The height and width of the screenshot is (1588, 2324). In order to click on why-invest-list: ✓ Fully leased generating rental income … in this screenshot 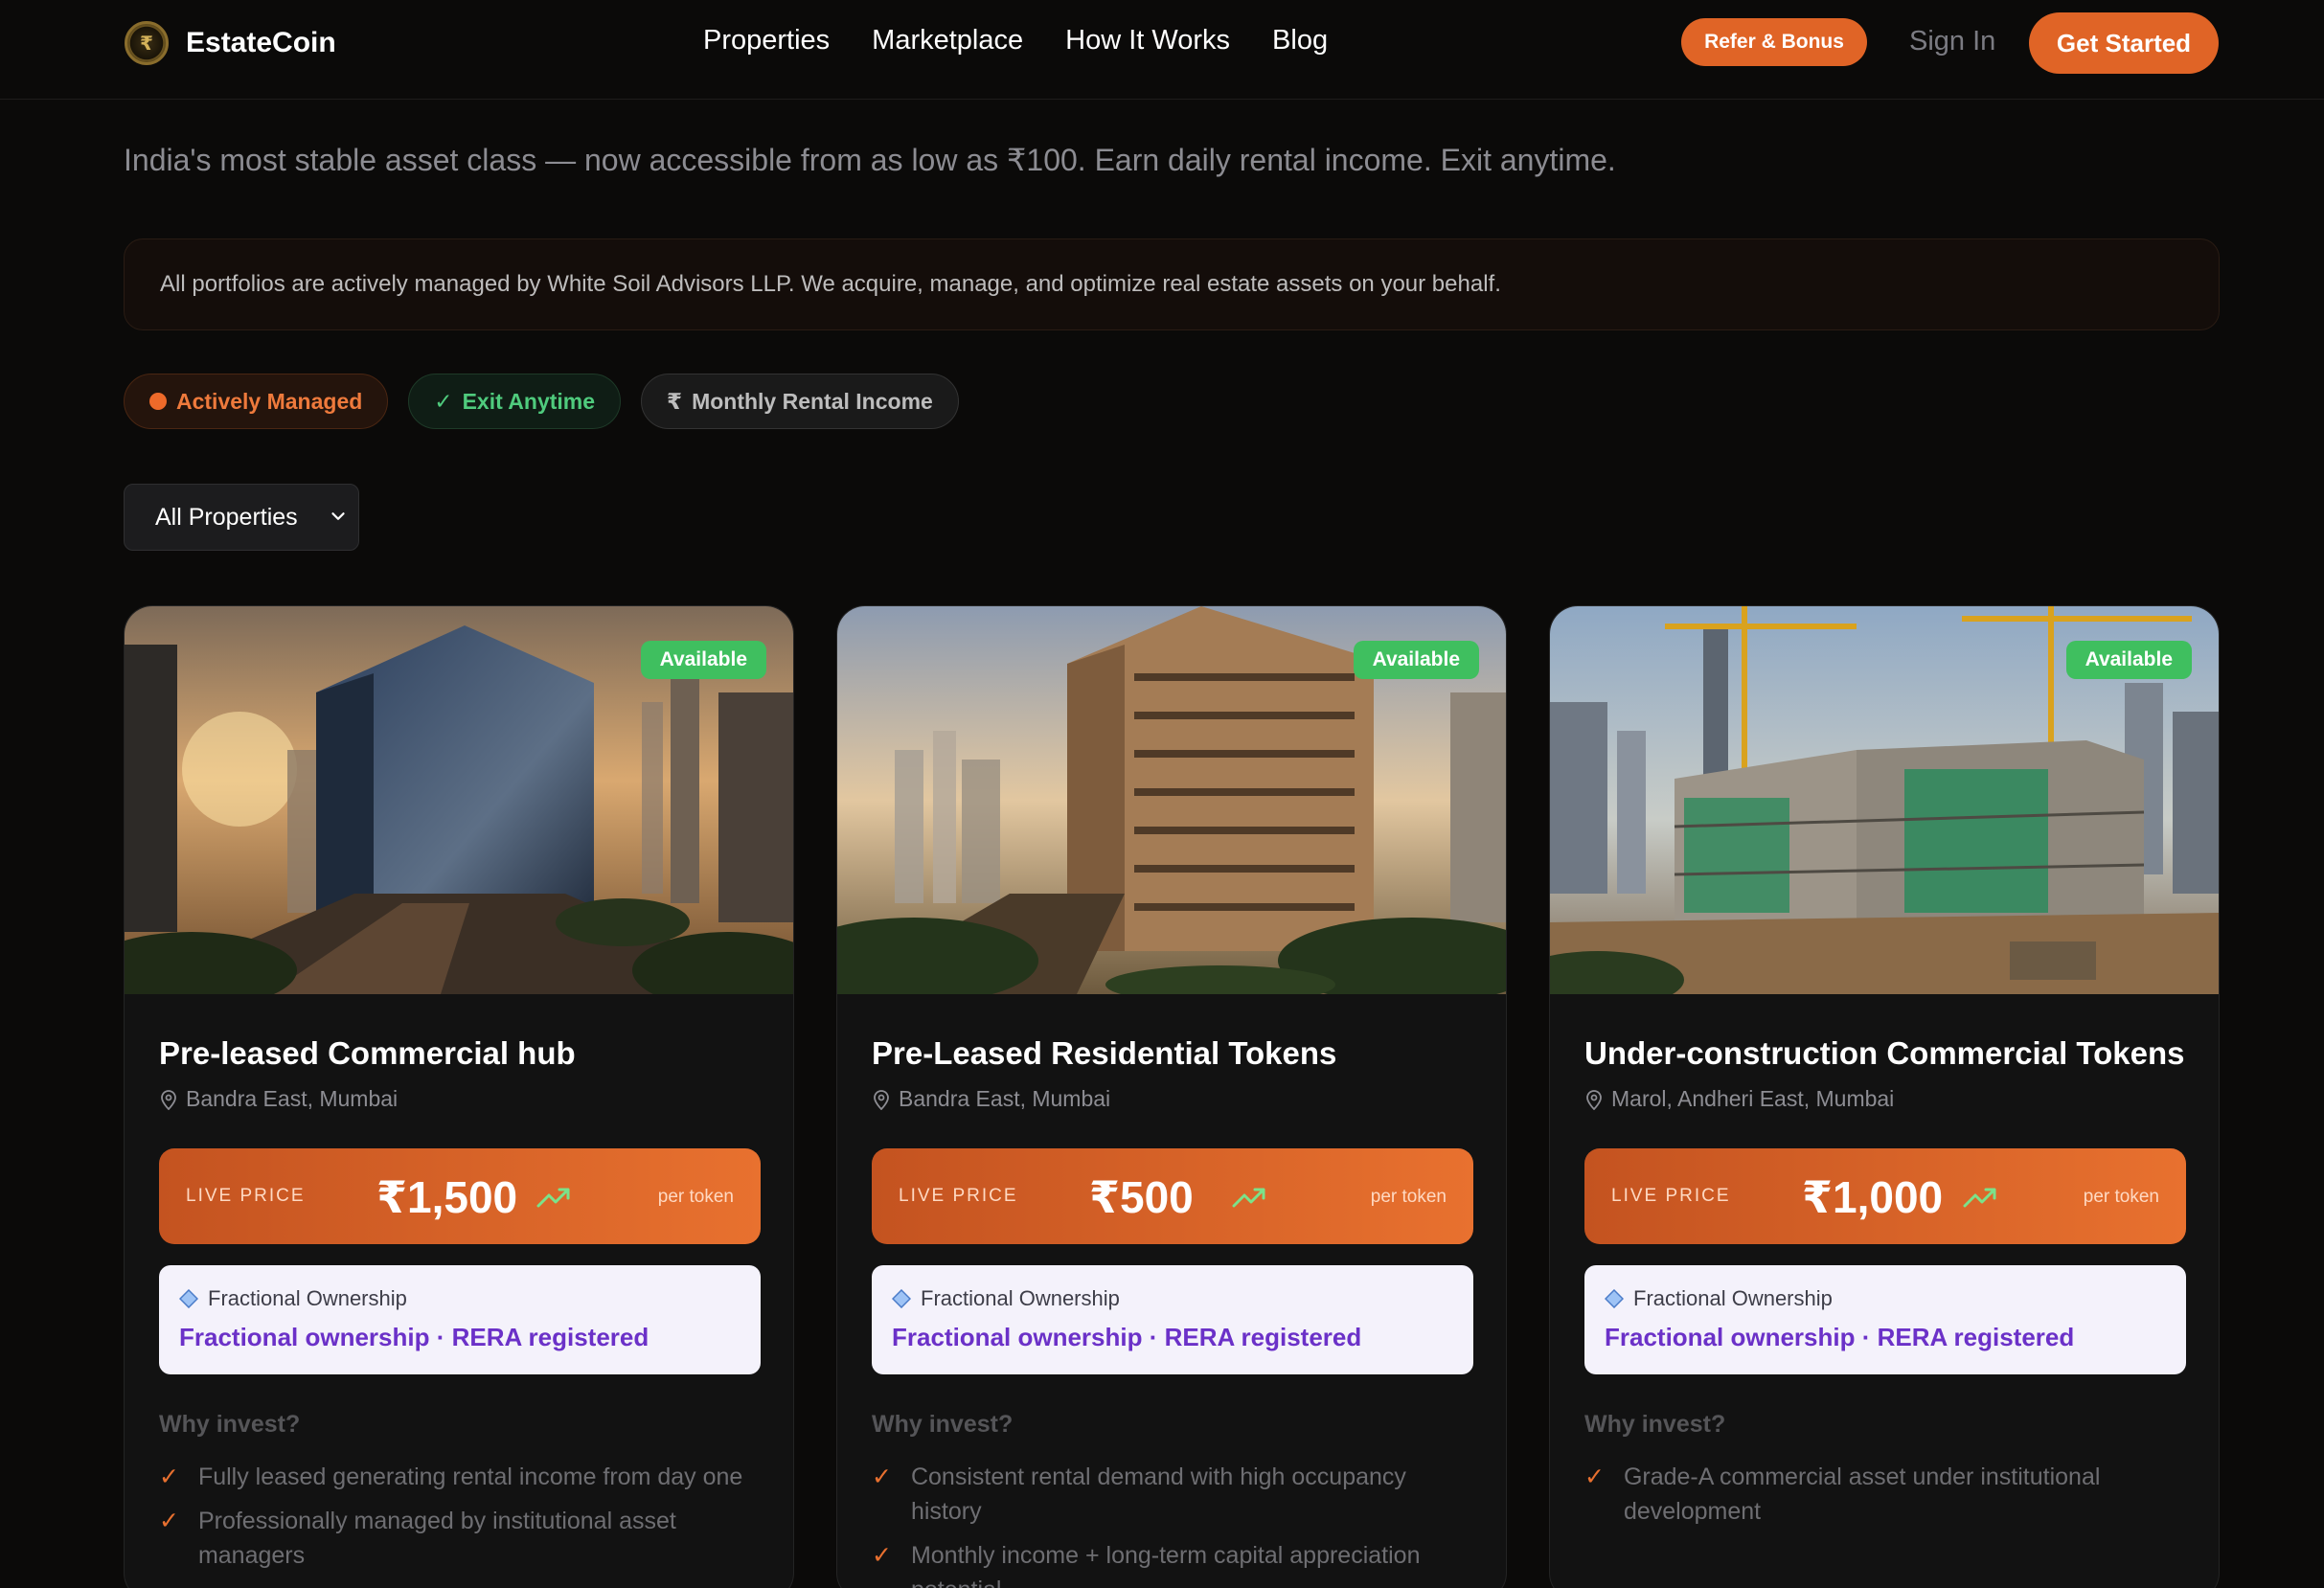, I will do `click(460, 1516)`.